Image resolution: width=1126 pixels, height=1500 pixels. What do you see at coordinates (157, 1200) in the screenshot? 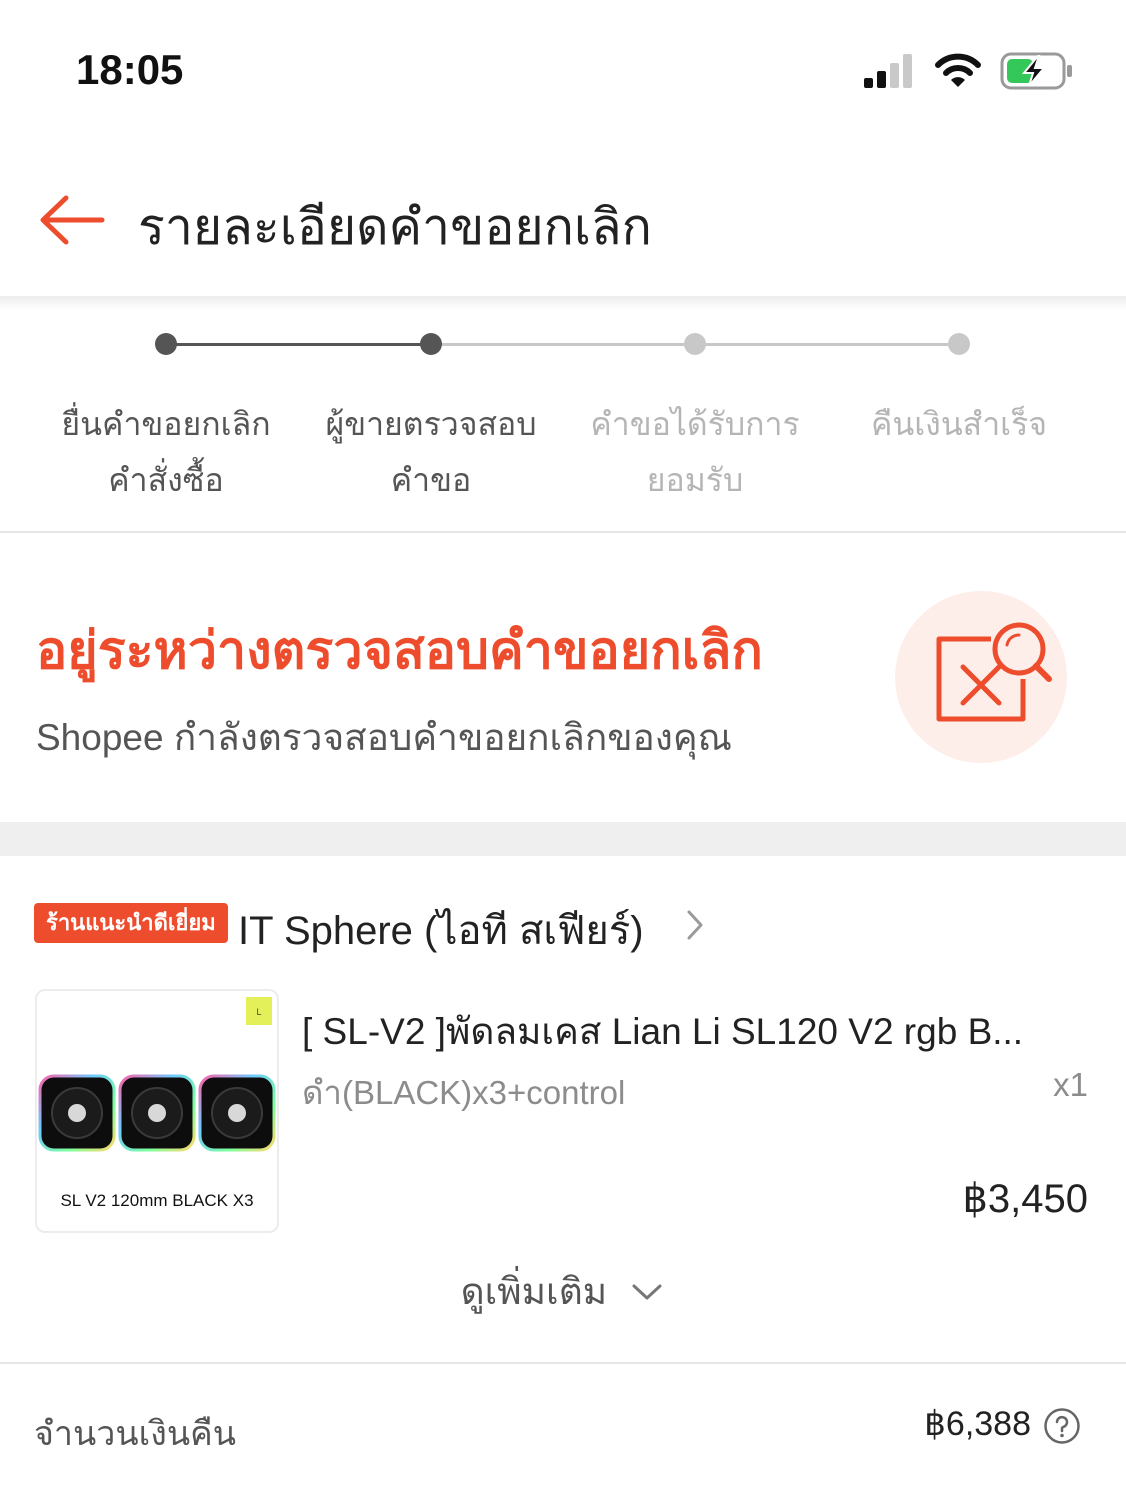
I see `thumbnail-caption: SL V2 120mm BLACK X3` at bounding box center [157, 1200].